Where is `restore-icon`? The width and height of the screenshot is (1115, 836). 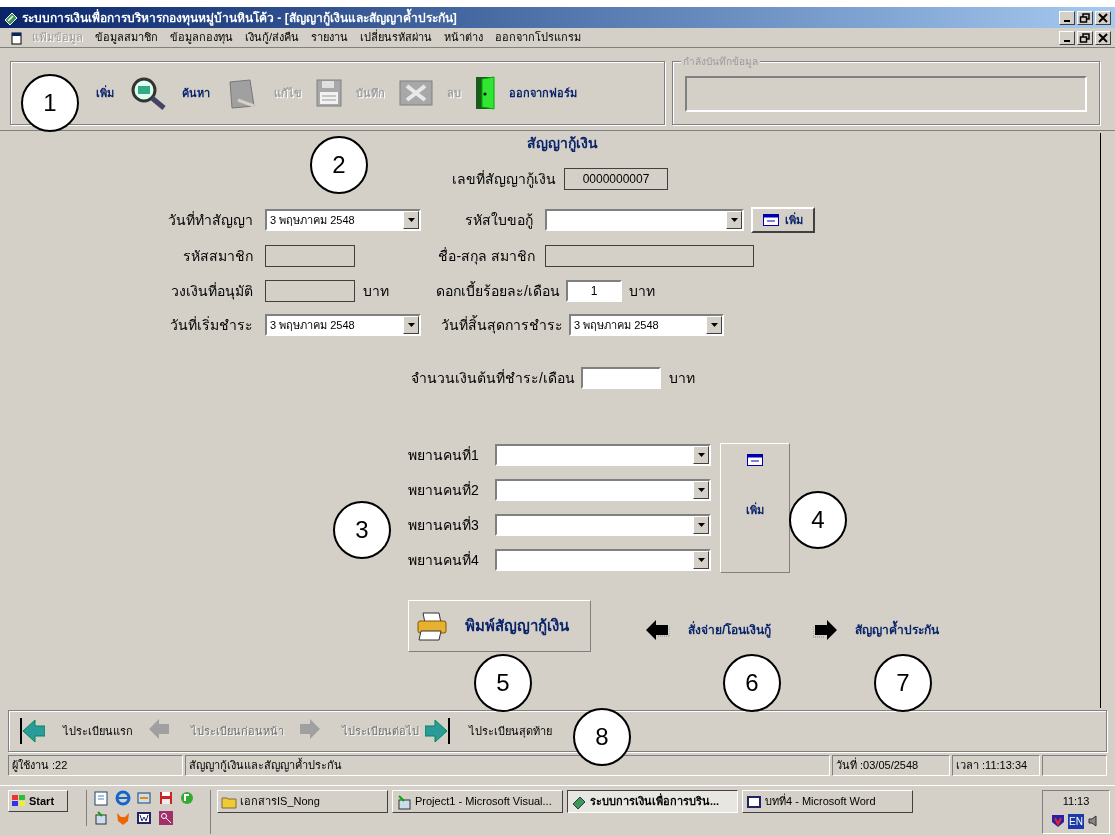
restore-icon is located at coordinates (1085, 37).